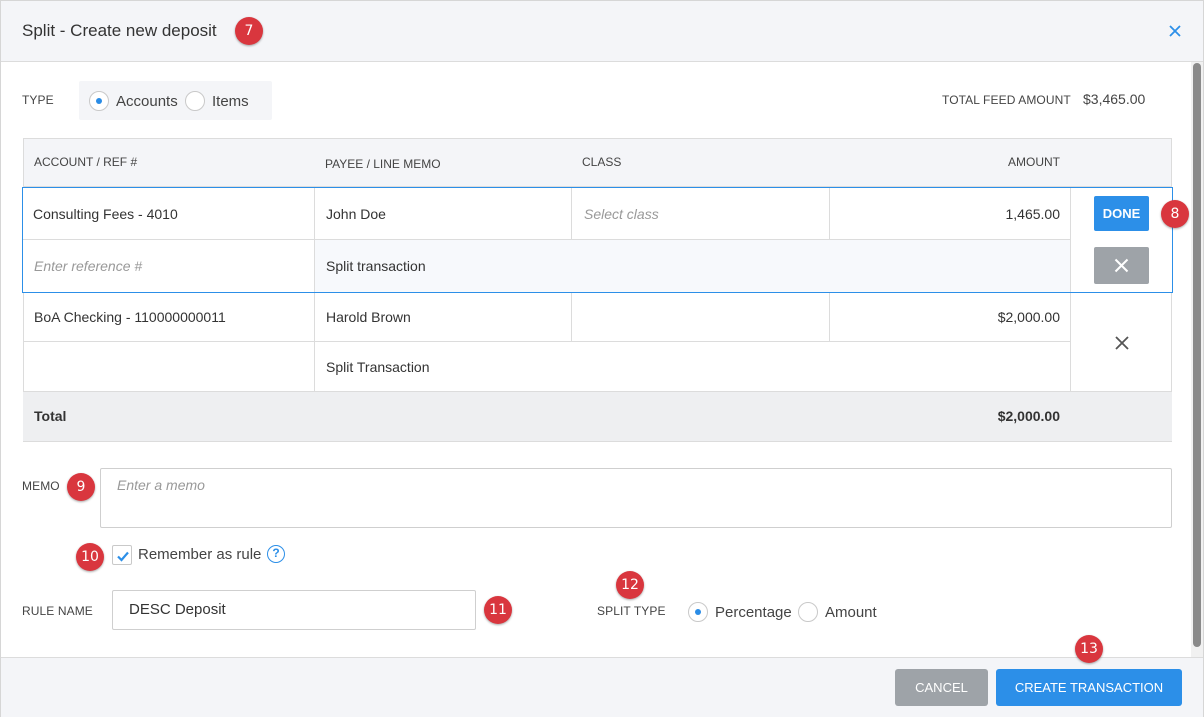 This screenshot has width=1204, height=717. I want to click on split-amount-radio, so click(808, 612).